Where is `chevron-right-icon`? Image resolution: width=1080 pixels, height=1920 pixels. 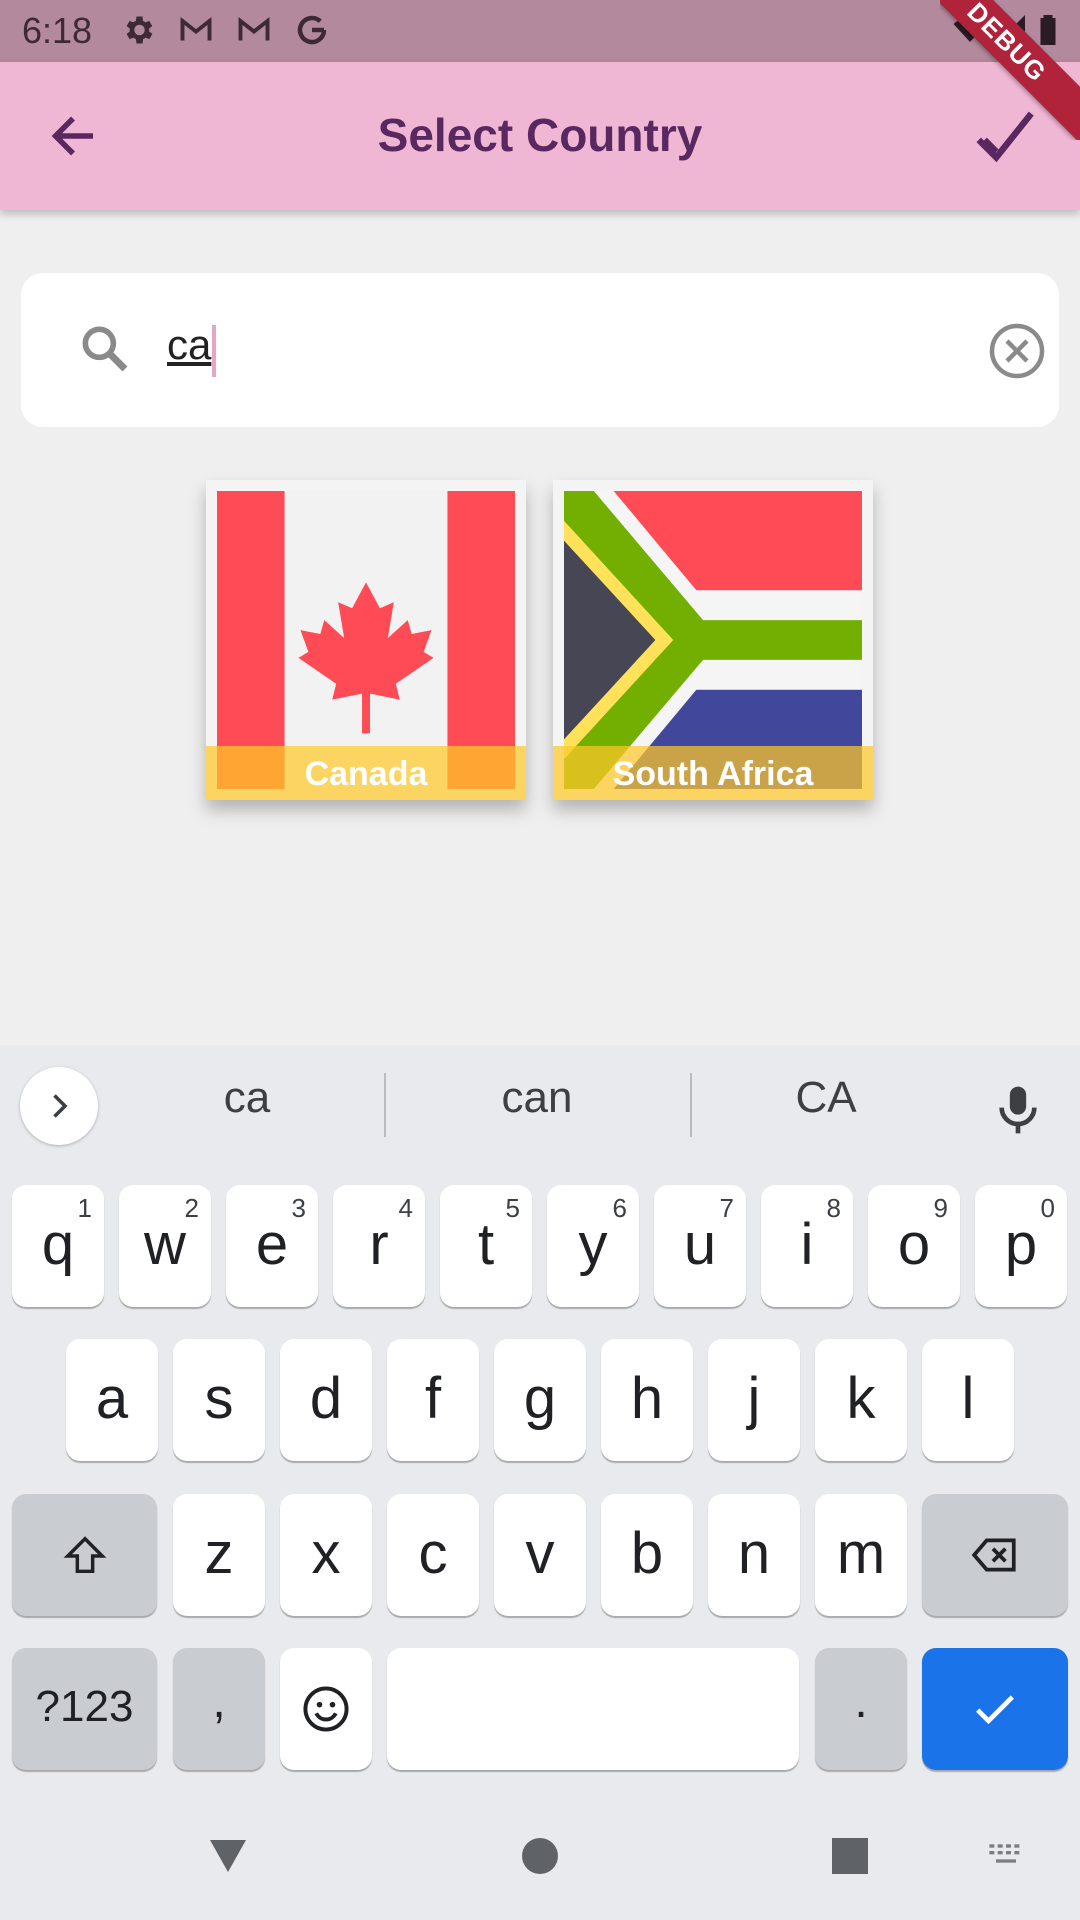 chevron-right-icon is located at coordinates (60, 1106).